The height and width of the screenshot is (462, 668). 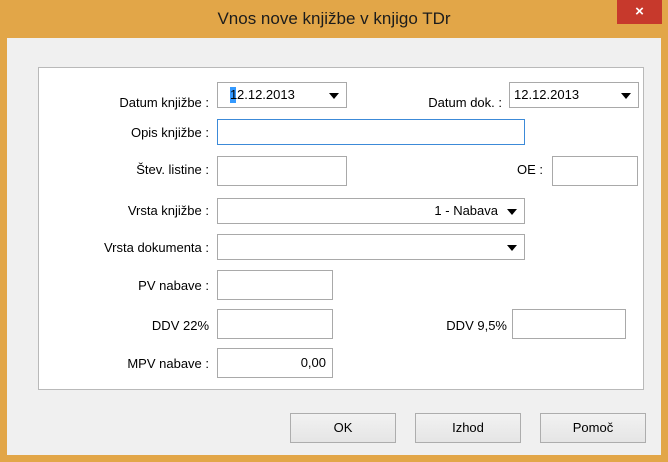 I want to click on title-bar: Vnos nove knjižbe v knjigo TDr ×, so click(x=334, y=19).